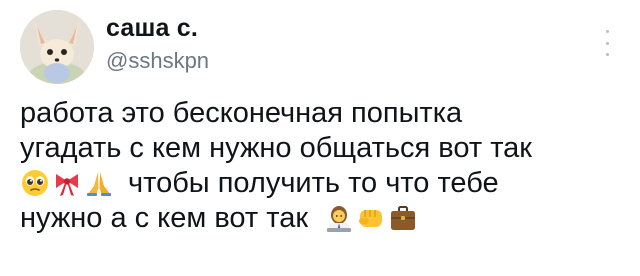 Image resolution: width=640 pixels, height=276 pixels. I want to click on display-name: саша с., so click(152, 28).